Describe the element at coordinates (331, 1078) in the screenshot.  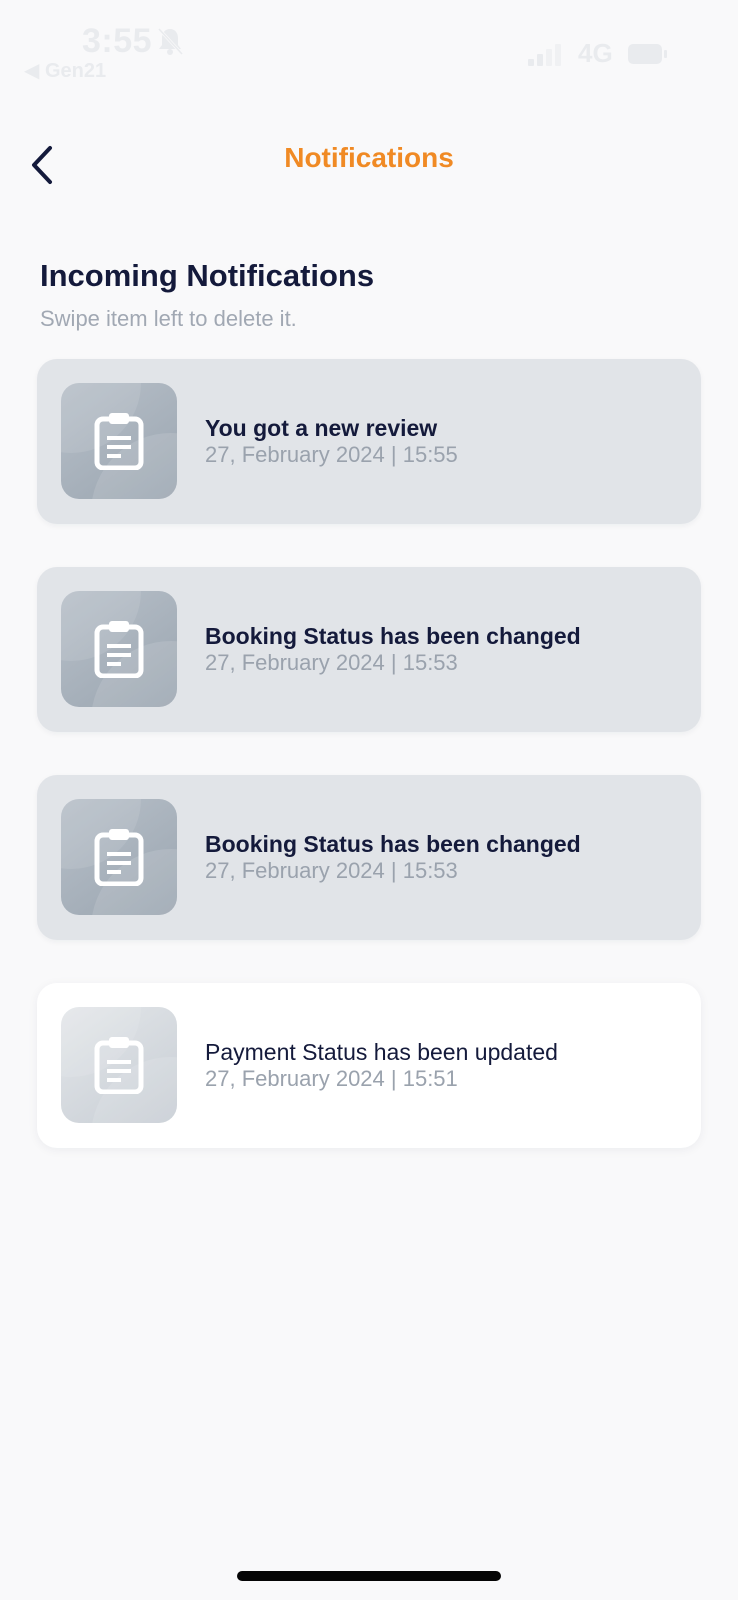
I see `notification-time: 27, February 2024 | 15:51` at that location.